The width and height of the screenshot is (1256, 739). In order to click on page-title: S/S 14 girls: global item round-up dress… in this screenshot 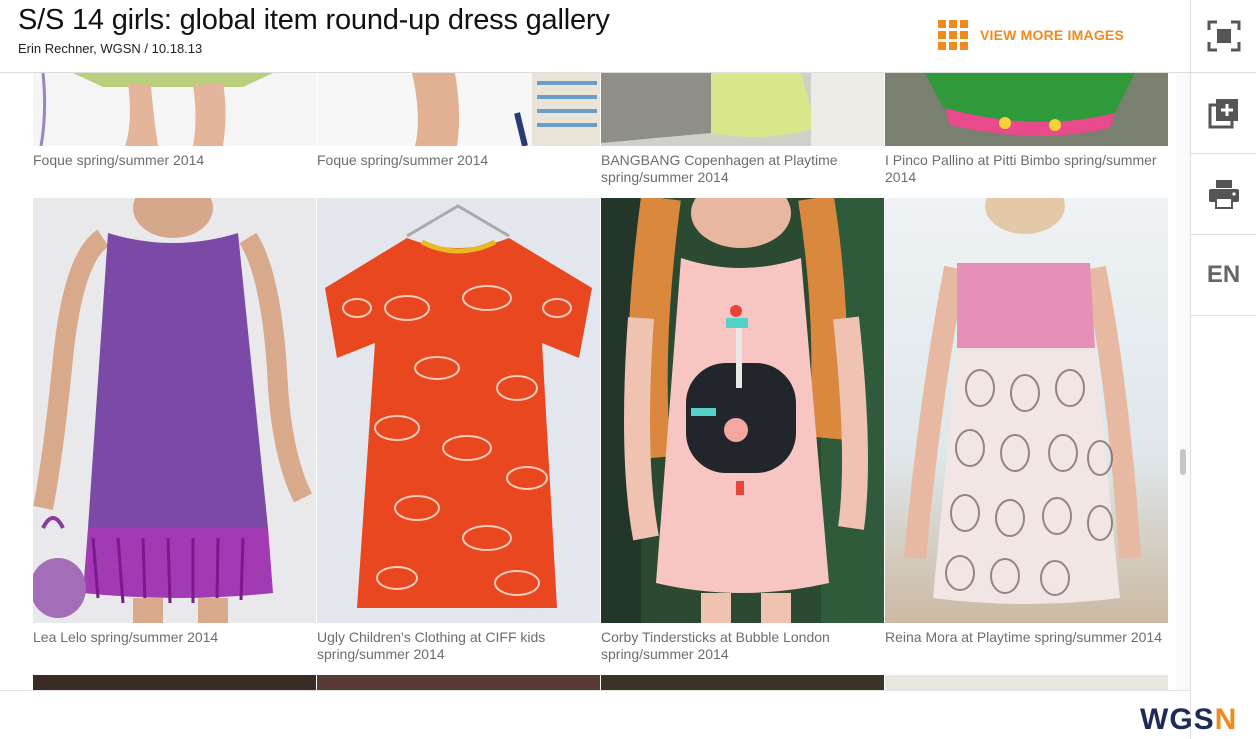, I will do `click(314, 20)`.